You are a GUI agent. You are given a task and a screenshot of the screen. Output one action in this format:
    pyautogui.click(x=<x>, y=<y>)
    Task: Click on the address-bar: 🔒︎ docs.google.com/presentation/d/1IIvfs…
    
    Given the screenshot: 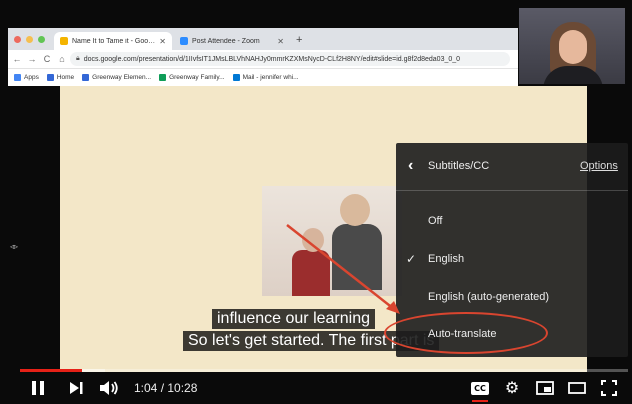 What is the action you would take?
    pyautogui.click(x=290, y=59)
    